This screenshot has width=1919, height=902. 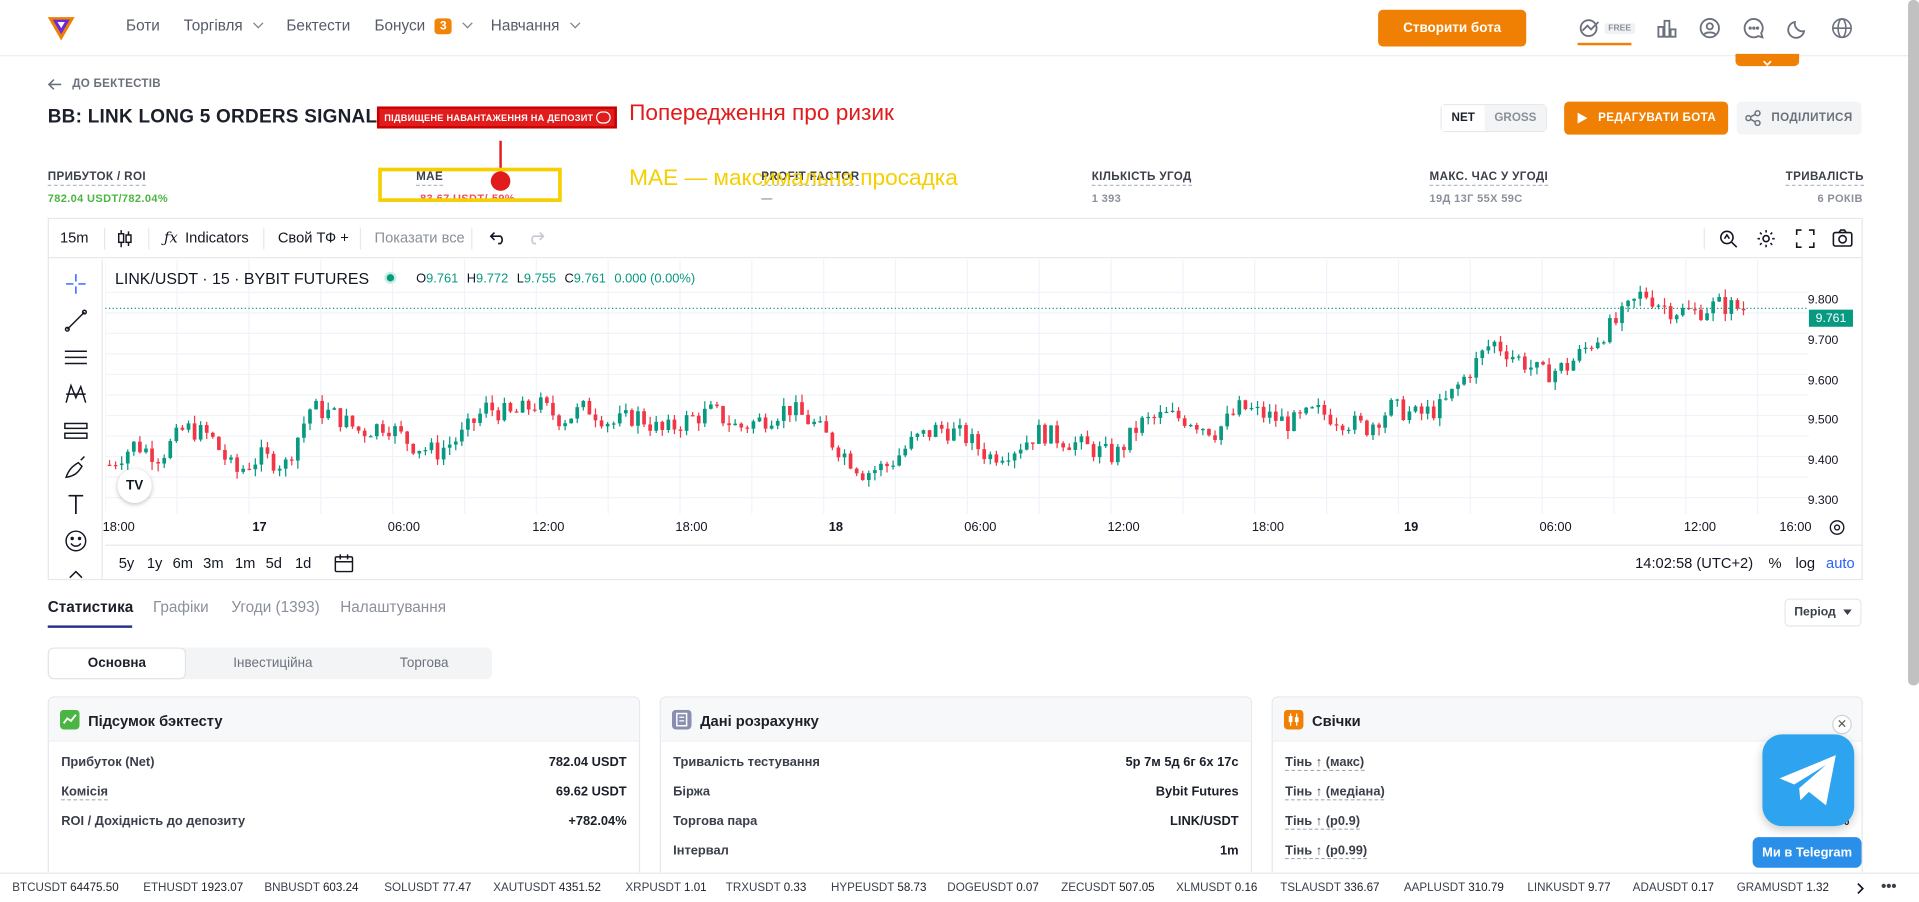 I want to click on ticker-item: SOLUSDT 77.47, so click(x=427, y=887).